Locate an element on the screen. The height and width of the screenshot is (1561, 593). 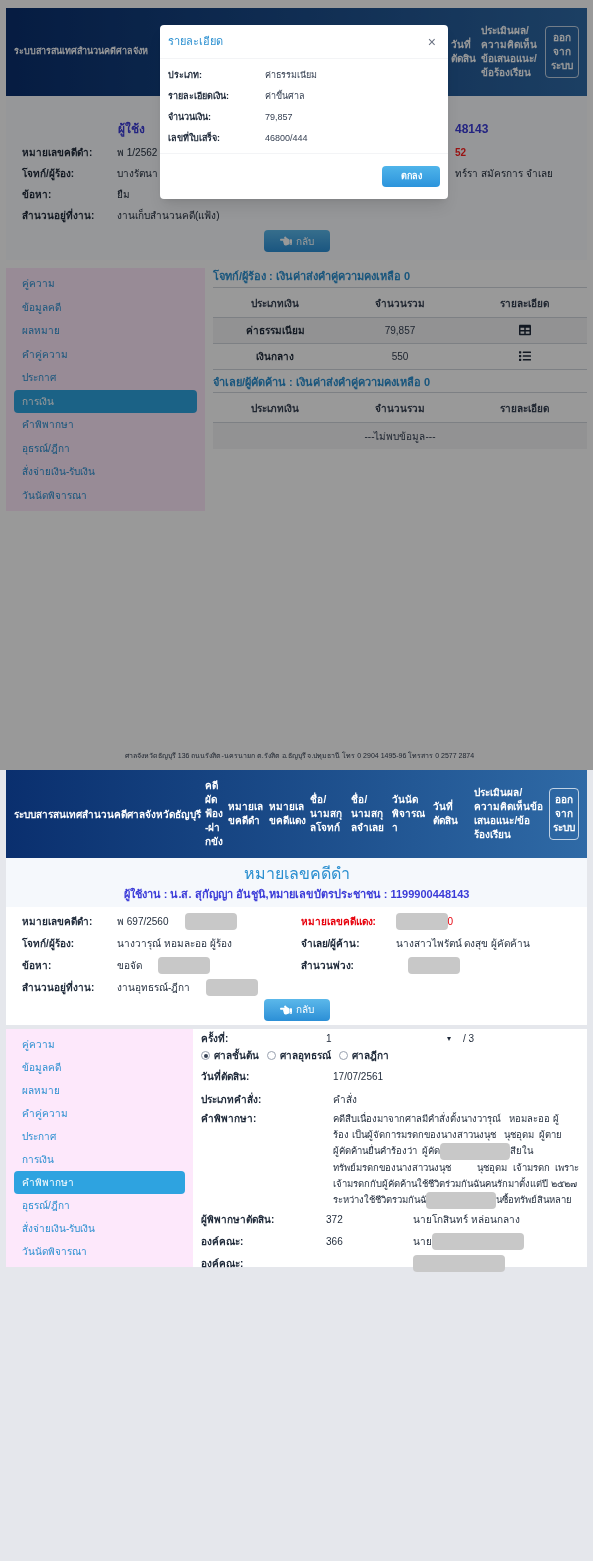
judge-name: นายโกสินทร์ หล่อนกลาง is located at coordinates (466, 1220).